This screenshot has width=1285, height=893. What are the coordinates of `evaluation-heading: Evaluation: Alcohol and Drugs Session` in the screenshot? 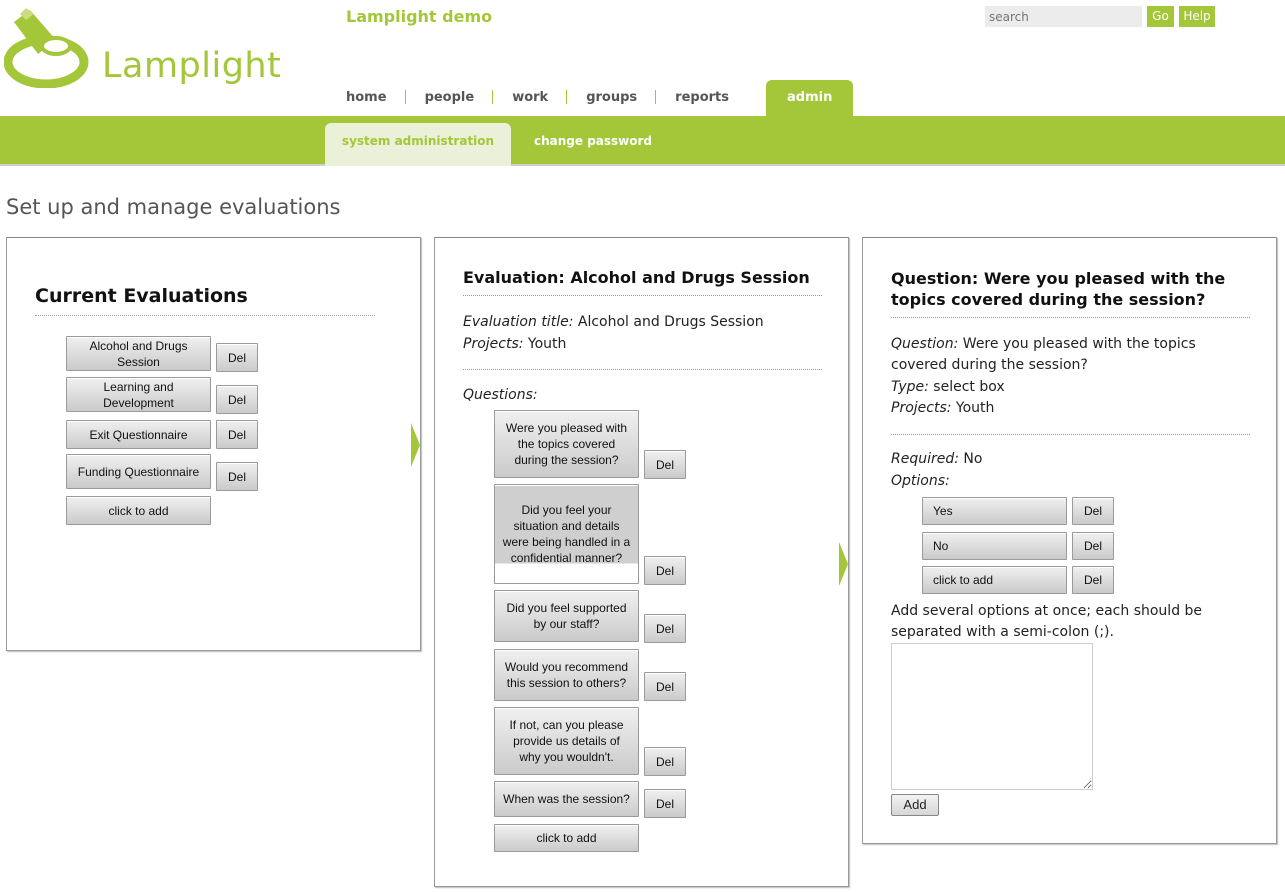 It's located at (636, 277).